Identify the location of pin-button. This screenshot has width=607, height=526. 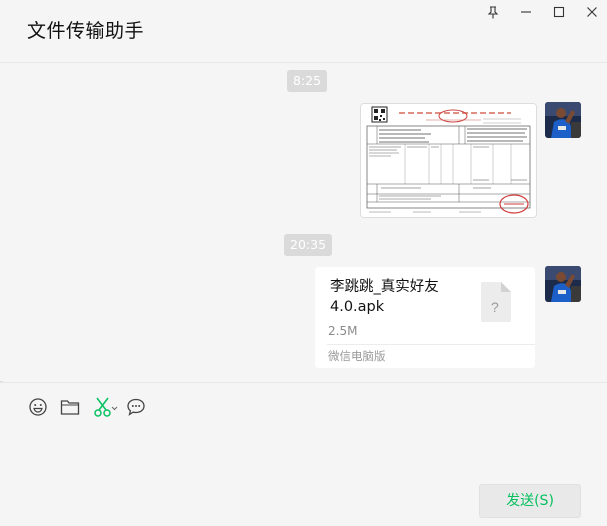
(493, 12).